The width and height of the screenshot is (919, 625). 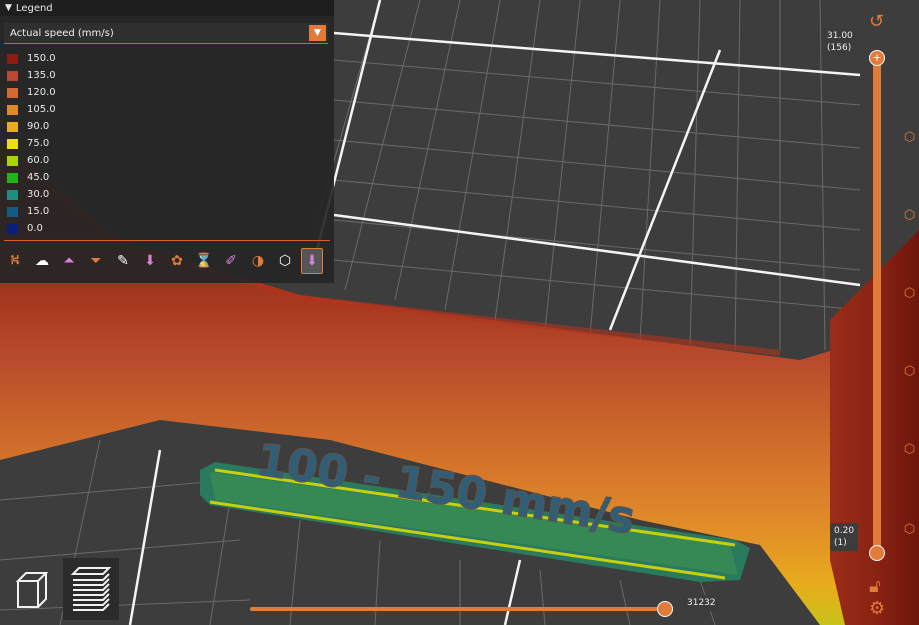 What do you see at coordinates (877, 553) in the screenshot?
I see `bottom-layer-thumb` at bounding box center [877, 553].